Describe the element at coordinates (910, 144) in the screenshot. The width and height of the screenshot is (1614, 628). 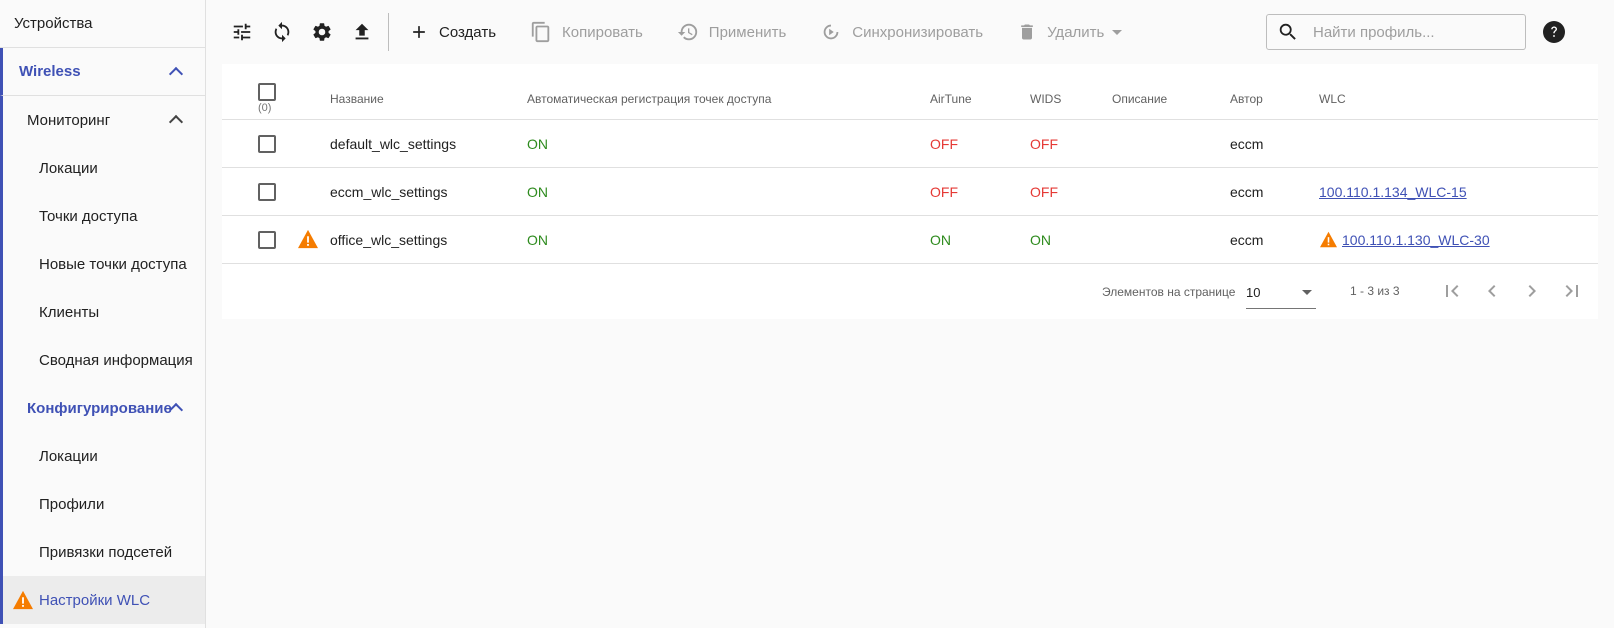
I see `table-row: default_wlc_settings ON OFF OFF eccm` at that location.